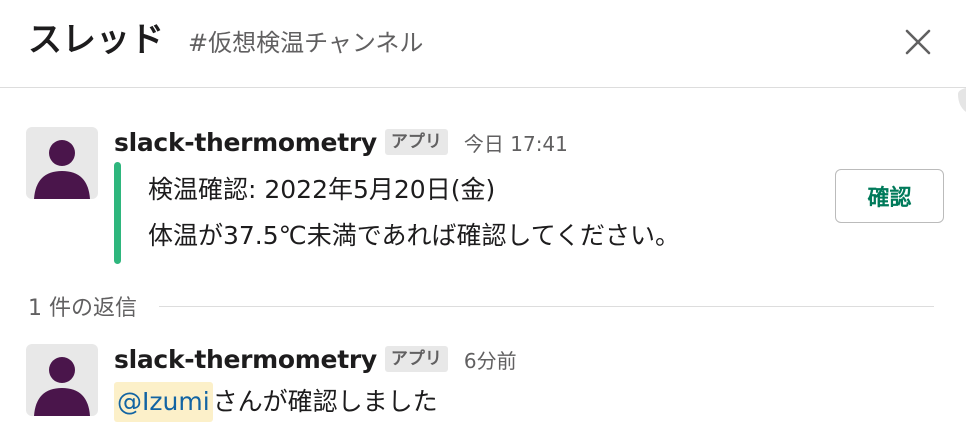 This screenshot has height=448, width=966. What do you see at coordinates (516, 142) in the screenshot?
I see `message-timestamp: 今日 17:41` at bounding box center [516, 142].